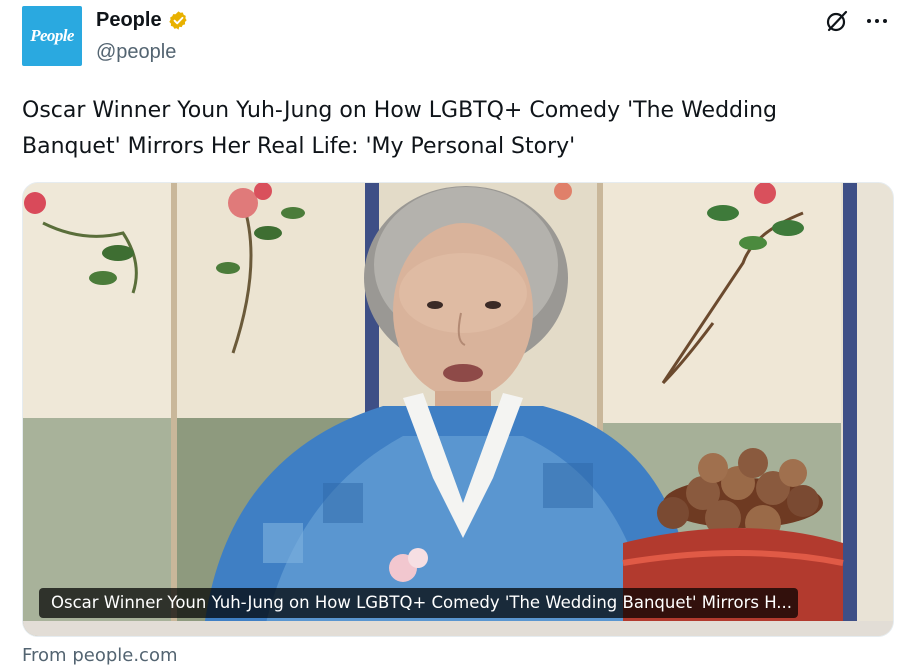  Describe the element at coordinates (136, 52) in the screenshot. I see `user-handle: @people` at that location.